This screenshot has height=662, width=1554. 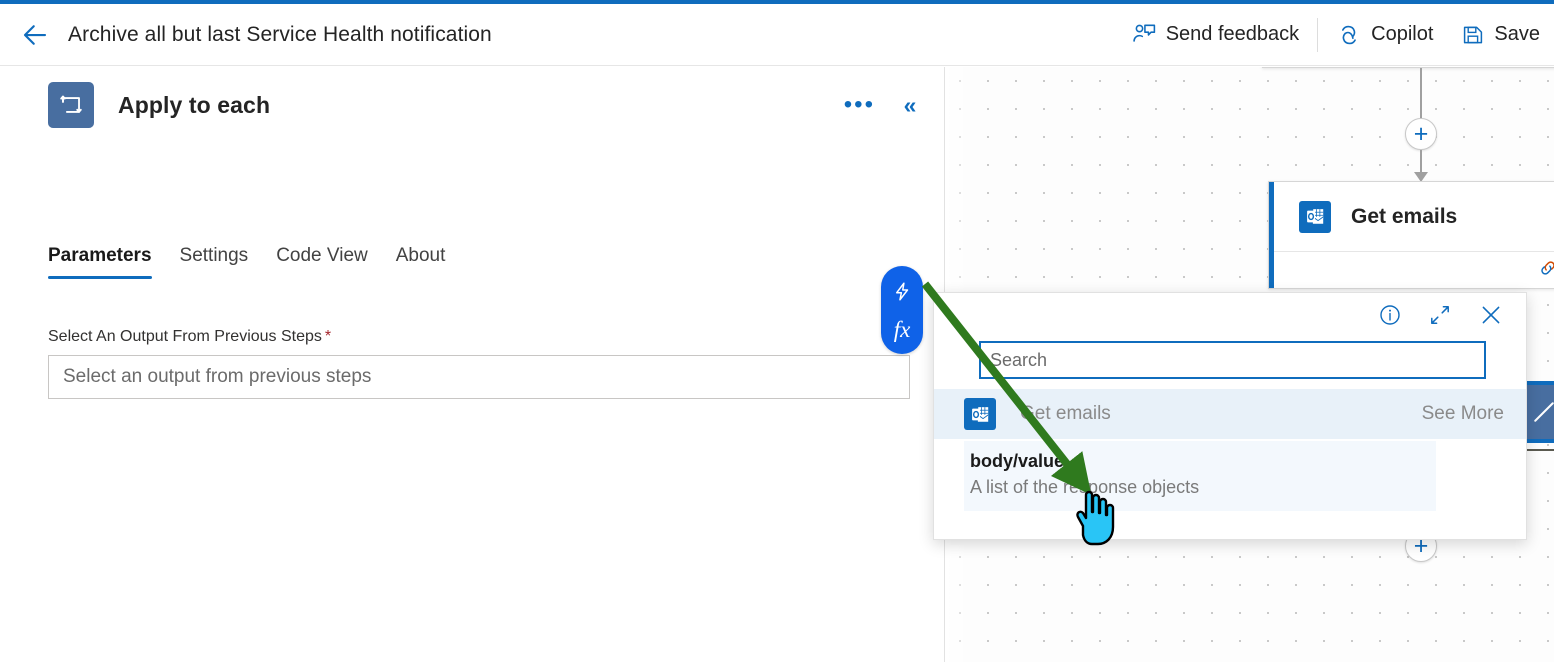 I want to click on tab-code-view: Code View, so click(x=322, y=262).